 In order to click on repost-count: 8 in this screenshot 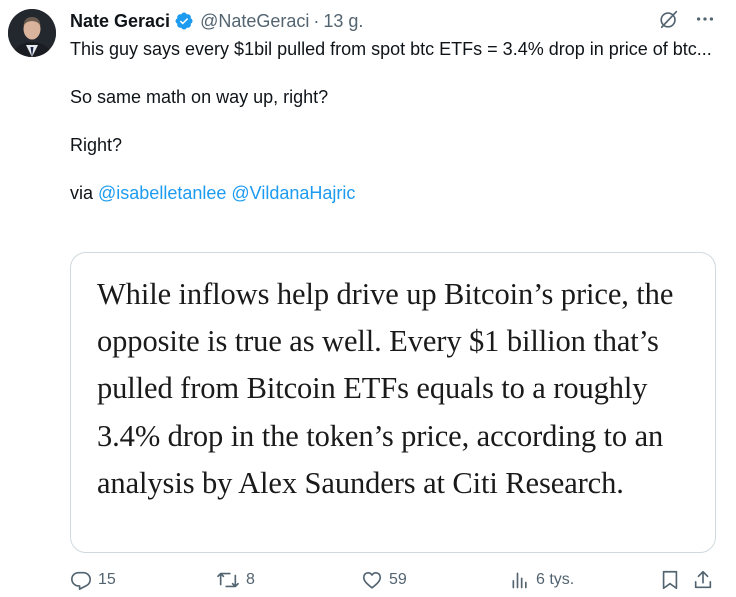, I will do `click(250, 579)`.